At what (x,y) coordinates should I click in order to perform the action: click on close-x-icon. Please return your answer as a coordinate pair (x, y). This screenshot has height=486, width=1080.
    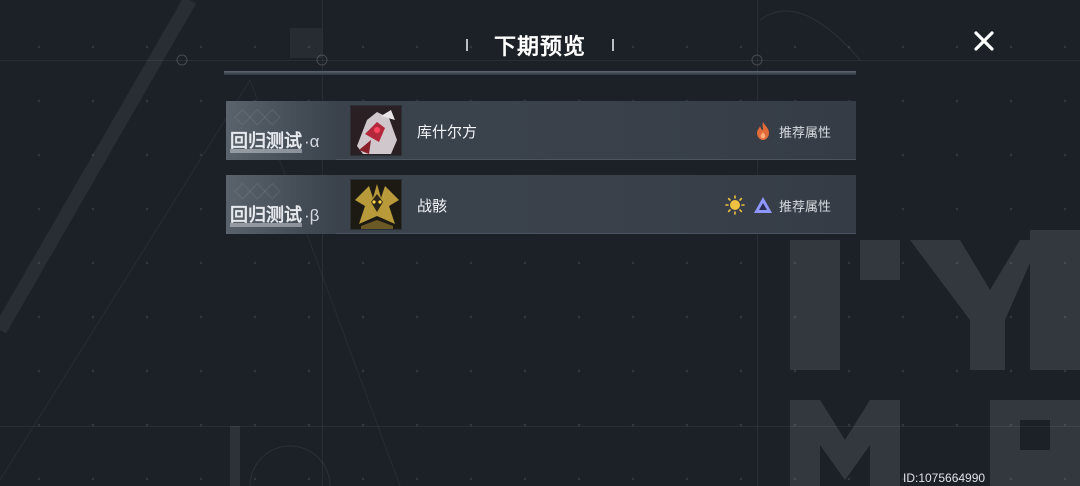
    Looking at the image, I should click on (984, 41).